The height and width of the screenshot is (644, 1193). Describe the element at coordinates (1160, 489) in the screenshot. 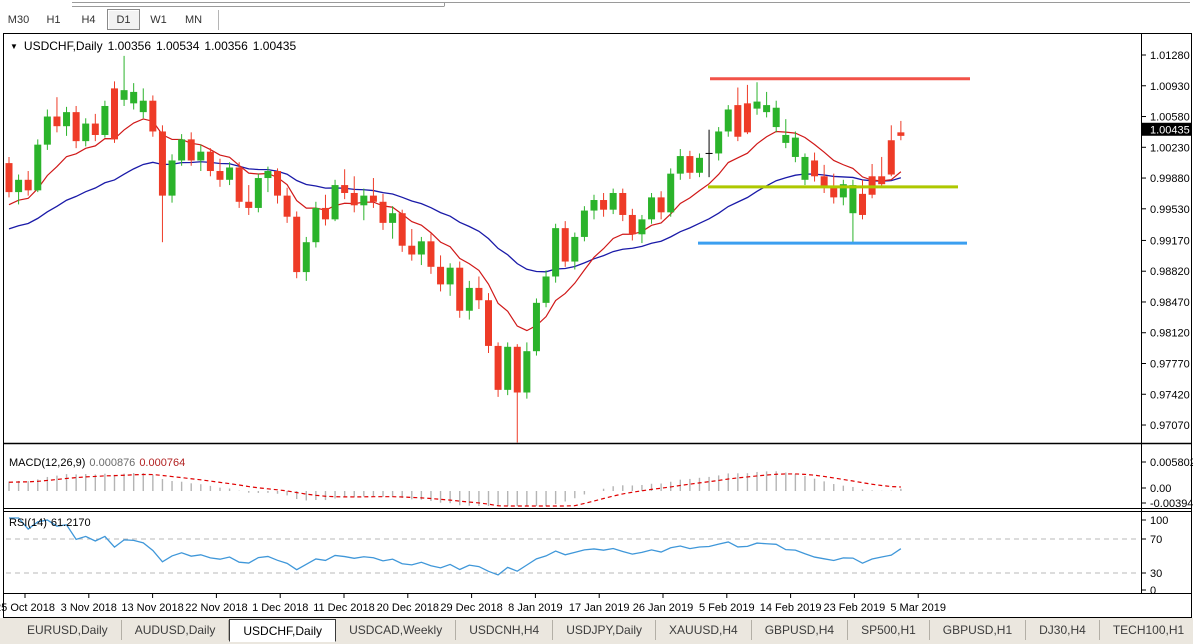

I see `svg-text: 0.00` at that location.